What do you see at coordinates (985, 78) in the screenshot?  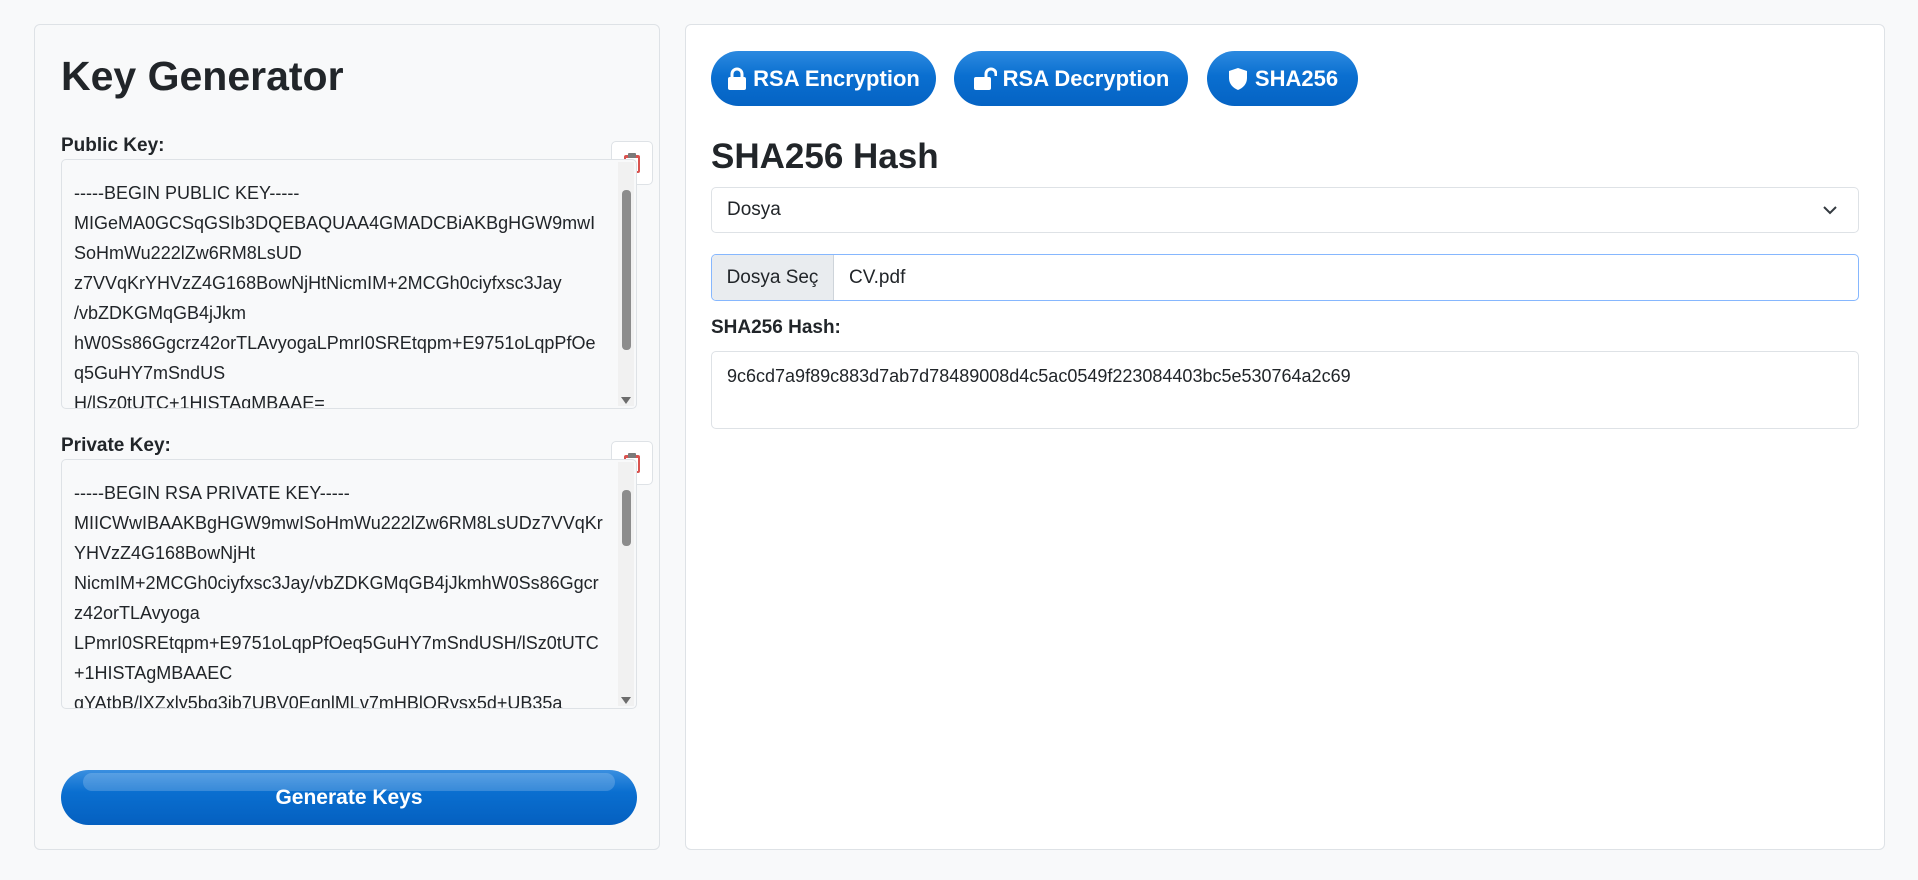 I see `unlock-icon` at bounding box center [985, 78].